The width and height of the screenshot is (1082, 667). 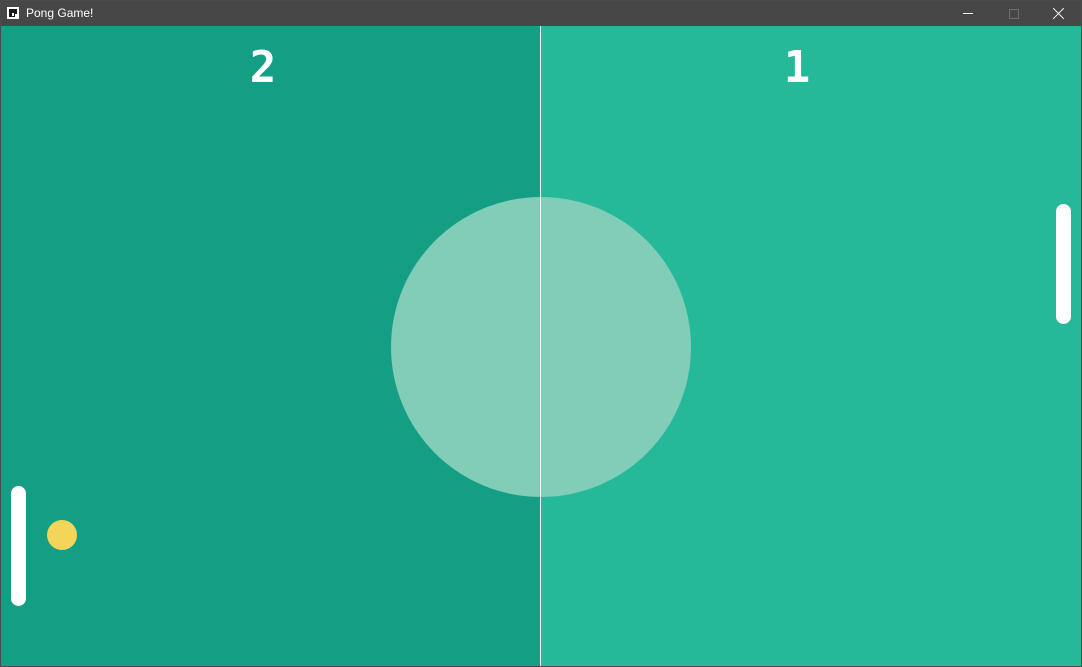 What do you see at coordinates (1063, 264) in the screenshot?
I see `right-paddle` at bounding box center [1063, 264].